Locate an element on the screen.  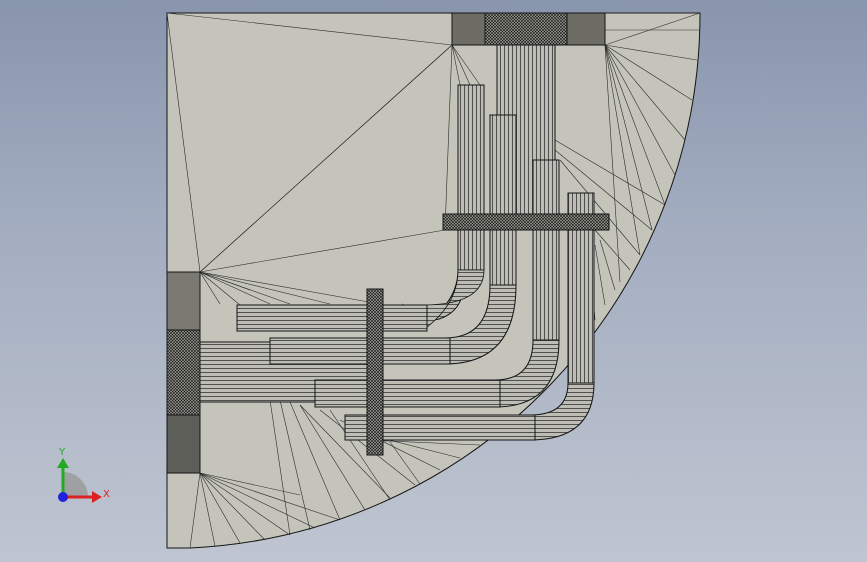
vertical-flange-front is located at coordinates (375, 372).